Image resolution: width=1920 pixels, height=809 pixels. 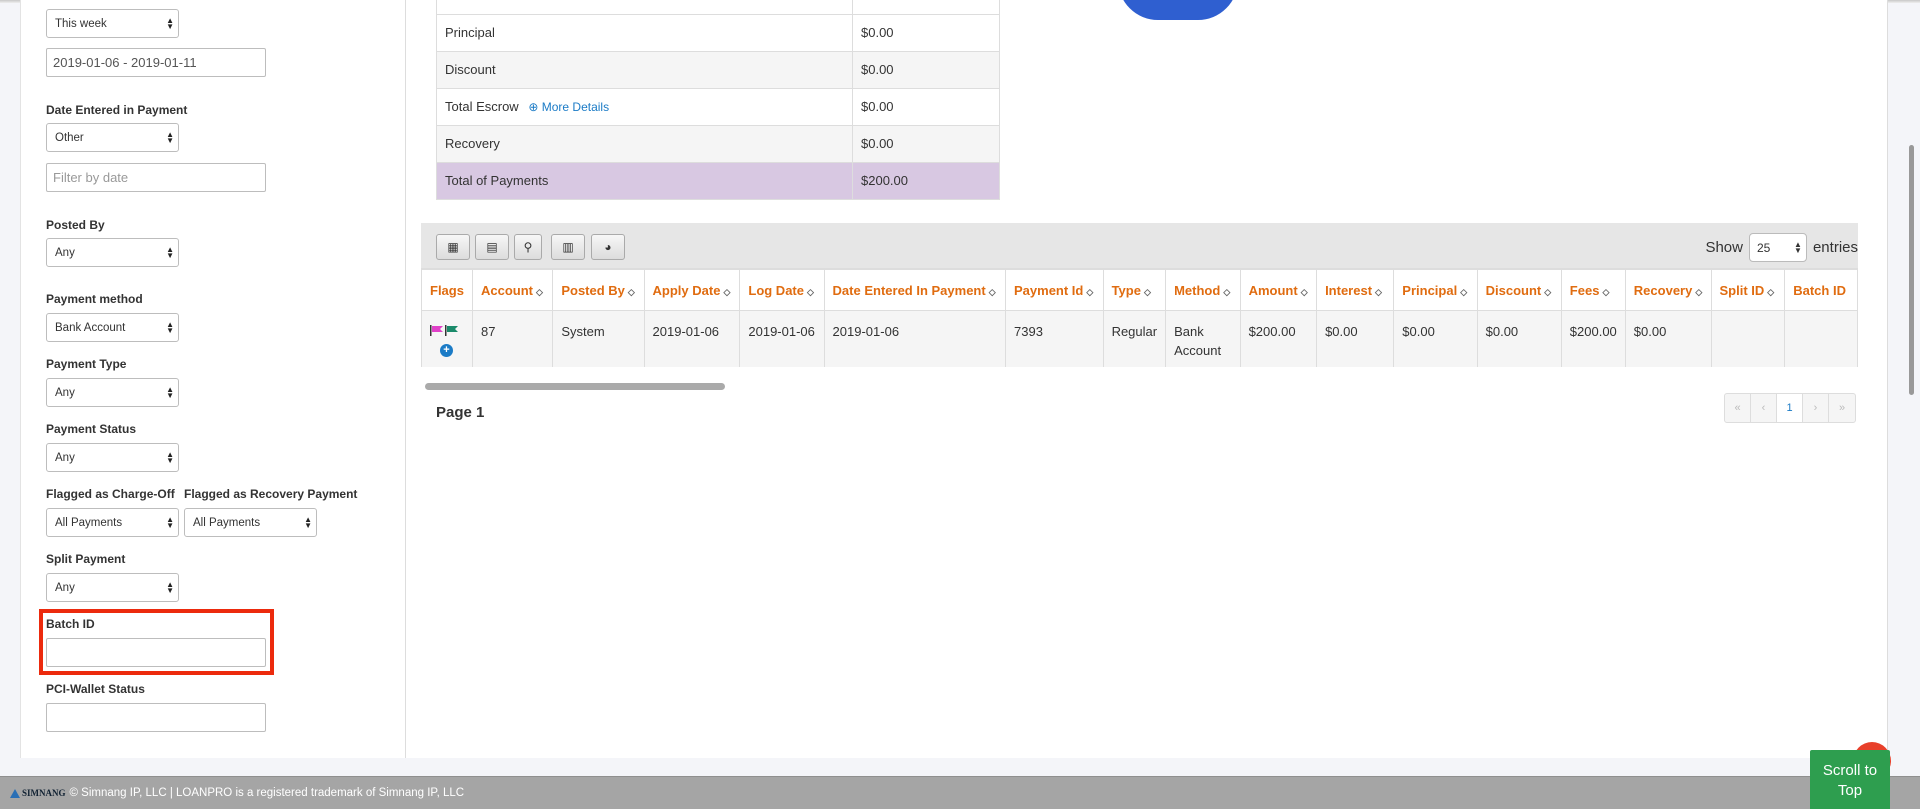 I want to click on charge-off-select: All Payments ▲ ▼, so click(x=112, y=522).